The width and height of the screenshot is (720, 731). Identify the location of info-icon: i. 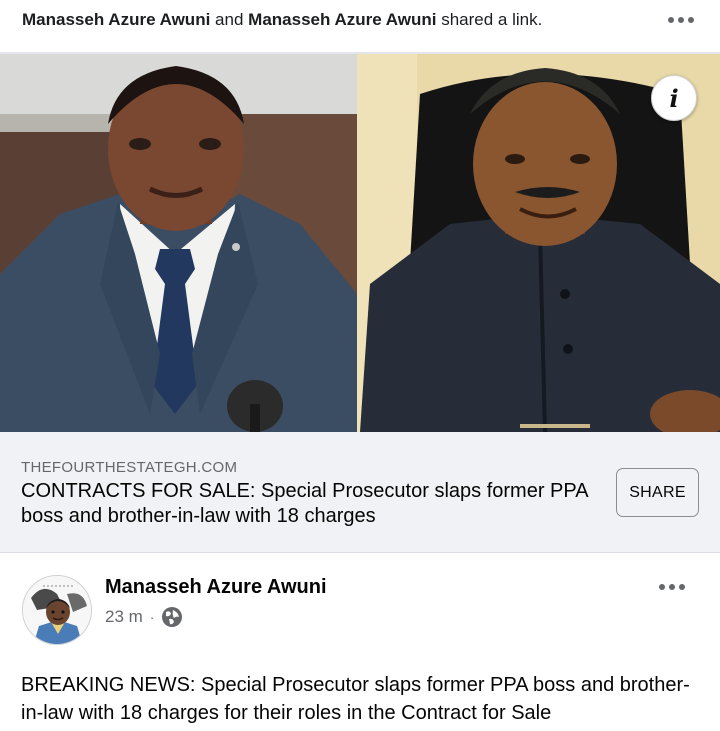
(674, 98).